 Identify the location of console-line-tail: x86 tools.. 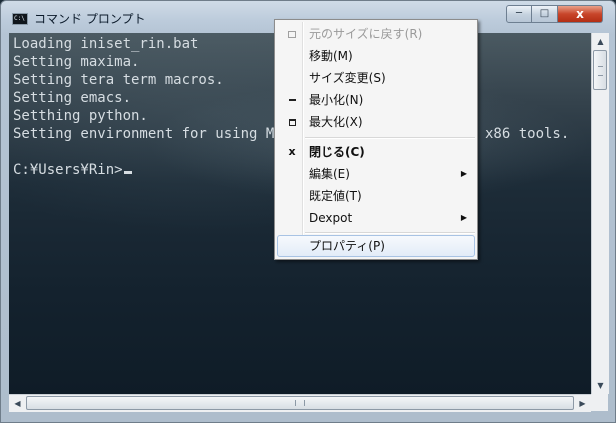
(527, 134).